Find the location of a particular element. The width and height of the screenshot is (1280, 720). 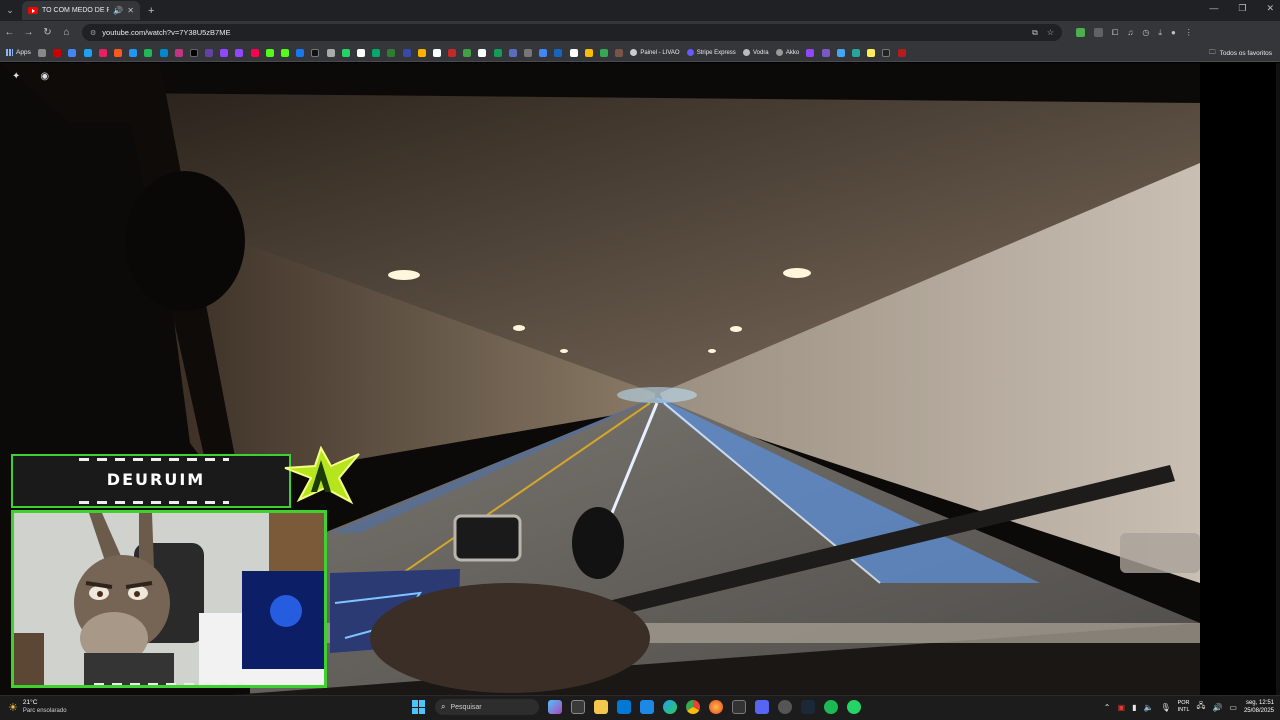

history-icon: ◷ is located at coordinates (1145, 32).